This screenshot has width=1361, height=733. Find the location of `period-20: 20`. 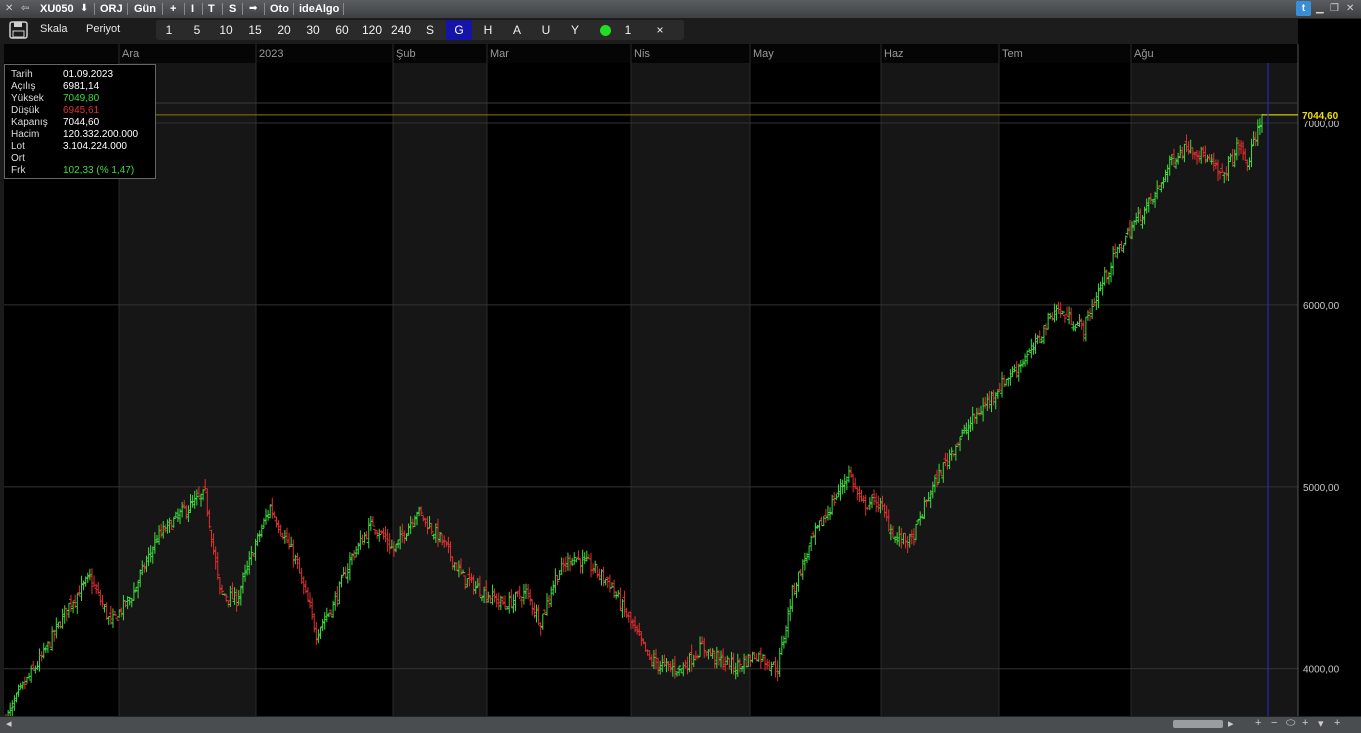

period-20: 20 is located at coordinates (284, 30).